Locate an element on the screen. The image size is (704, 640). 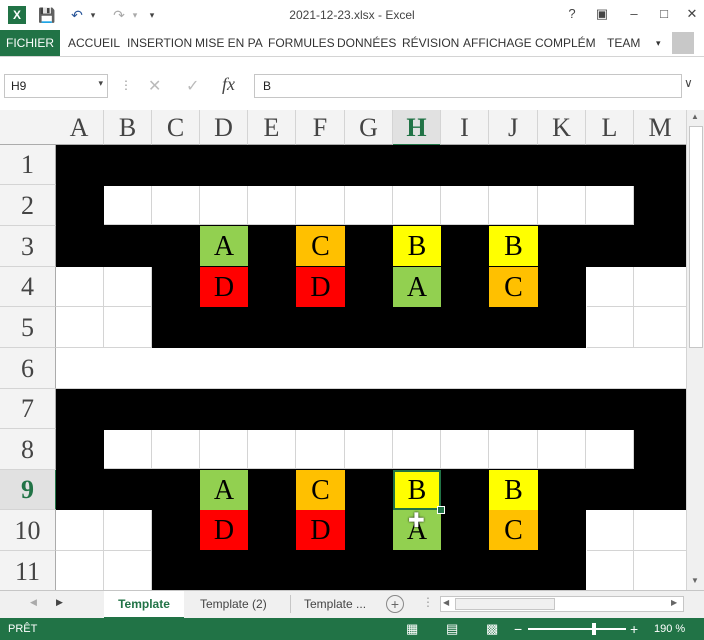
cell-b8 is located at coordinates (128, 449).